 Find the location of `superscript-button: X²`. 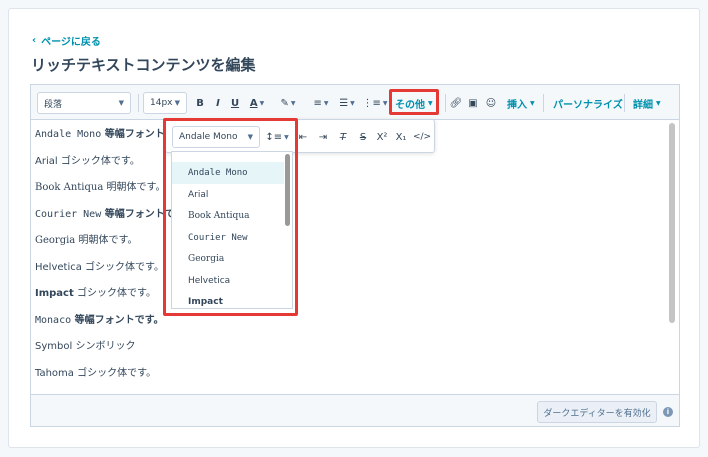

superscript-button: X² is located at coordinates (382, 137).